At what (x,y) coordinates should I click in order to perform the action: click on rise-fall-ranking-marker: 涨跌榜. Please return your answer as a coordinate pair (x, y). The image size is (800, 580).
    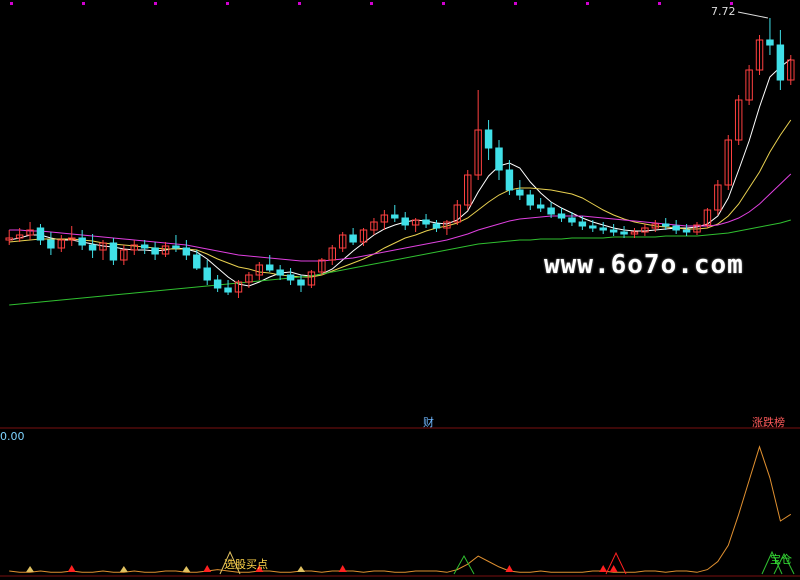
    Looking at the image, I should click on (768, 422).